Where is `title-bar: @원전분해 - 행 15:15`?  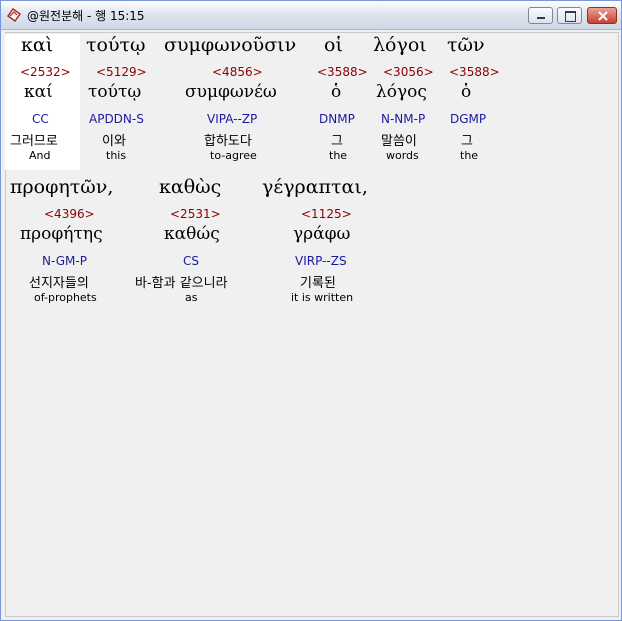 title-bar: @원전분해 - 행 15:15 is located at coordinates (311, 15).